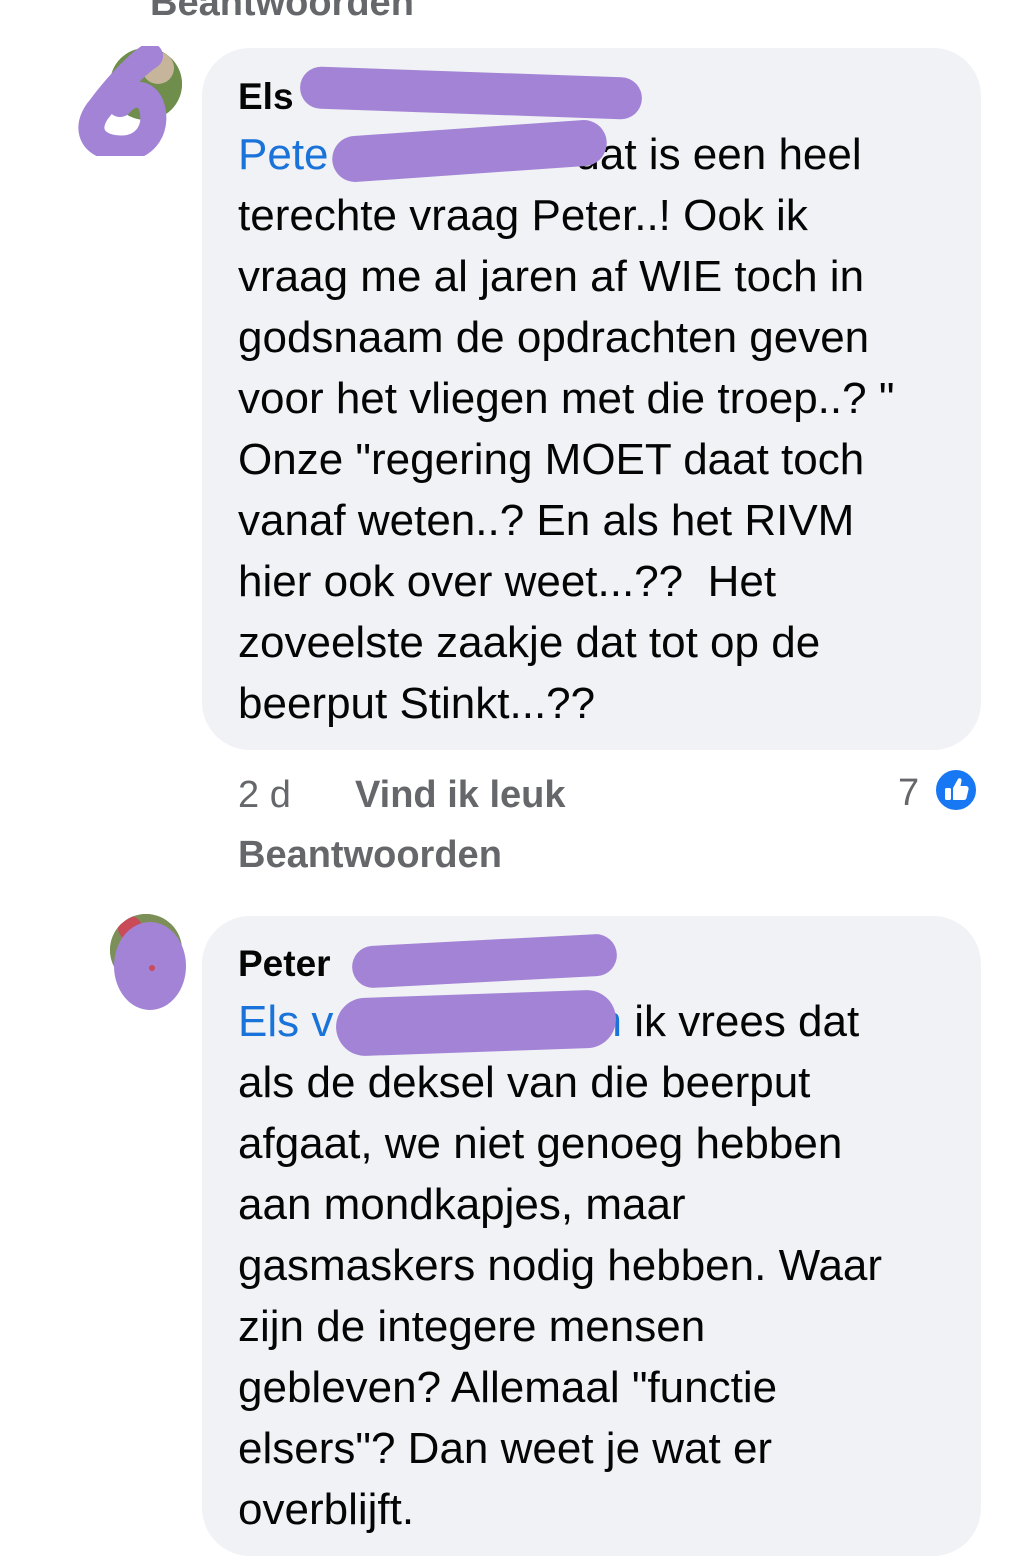  I want to click on previous-reply-link: Beantwoorden, so click(282, 12).